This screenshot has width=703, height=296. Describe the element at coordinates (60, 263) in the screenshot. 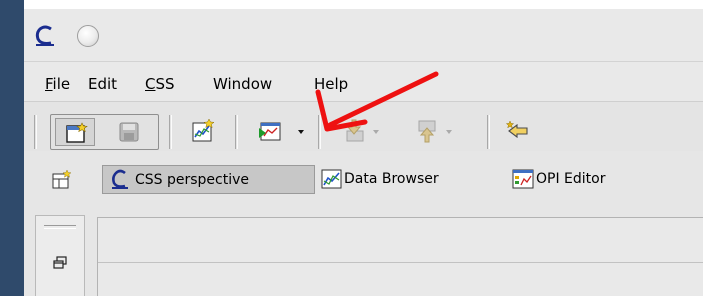

I see `restore-icon` at that location.